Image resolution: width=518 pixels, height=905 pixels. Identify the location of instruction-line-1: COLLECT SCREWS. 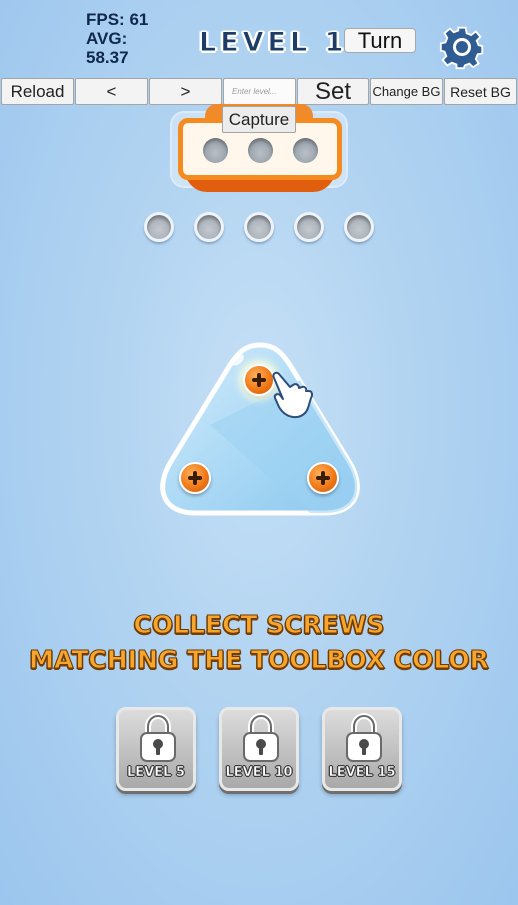
(259, 625).